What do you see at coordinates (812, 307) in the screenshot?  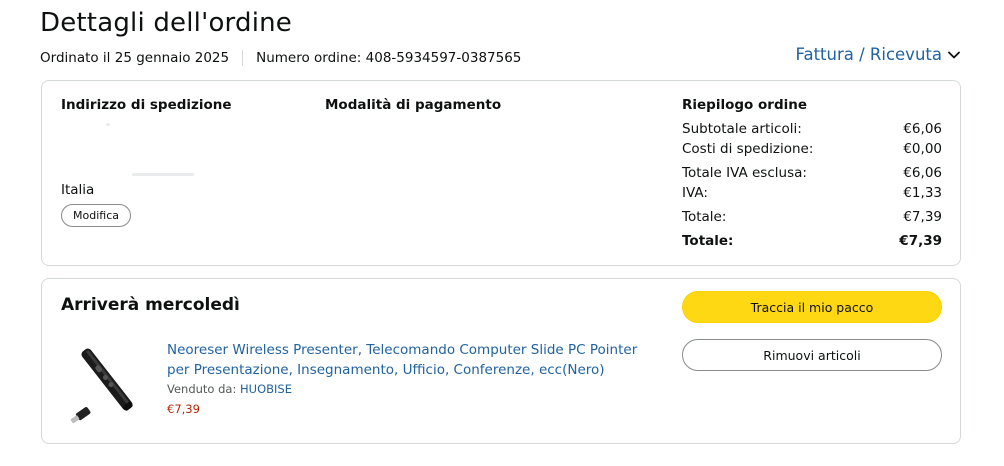 I see `track-package-button: Traccia il mio pacco` at bounding box center [812, 307].